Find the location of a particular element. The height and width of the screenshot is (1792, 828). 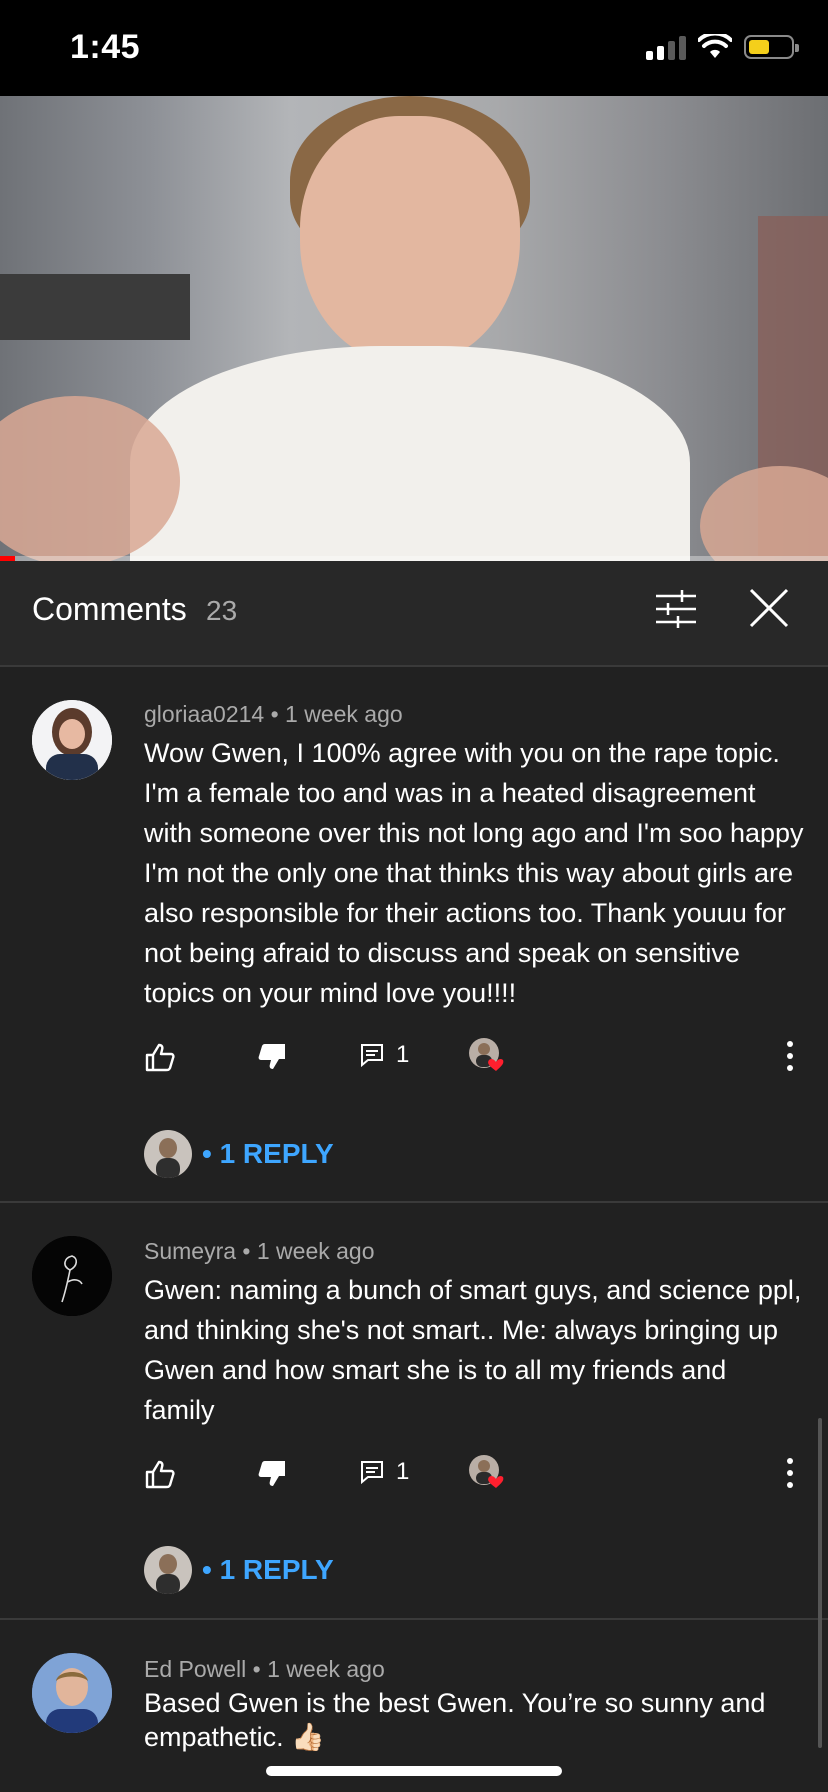

comments-count: 23 is located at coordinates (222, 610).